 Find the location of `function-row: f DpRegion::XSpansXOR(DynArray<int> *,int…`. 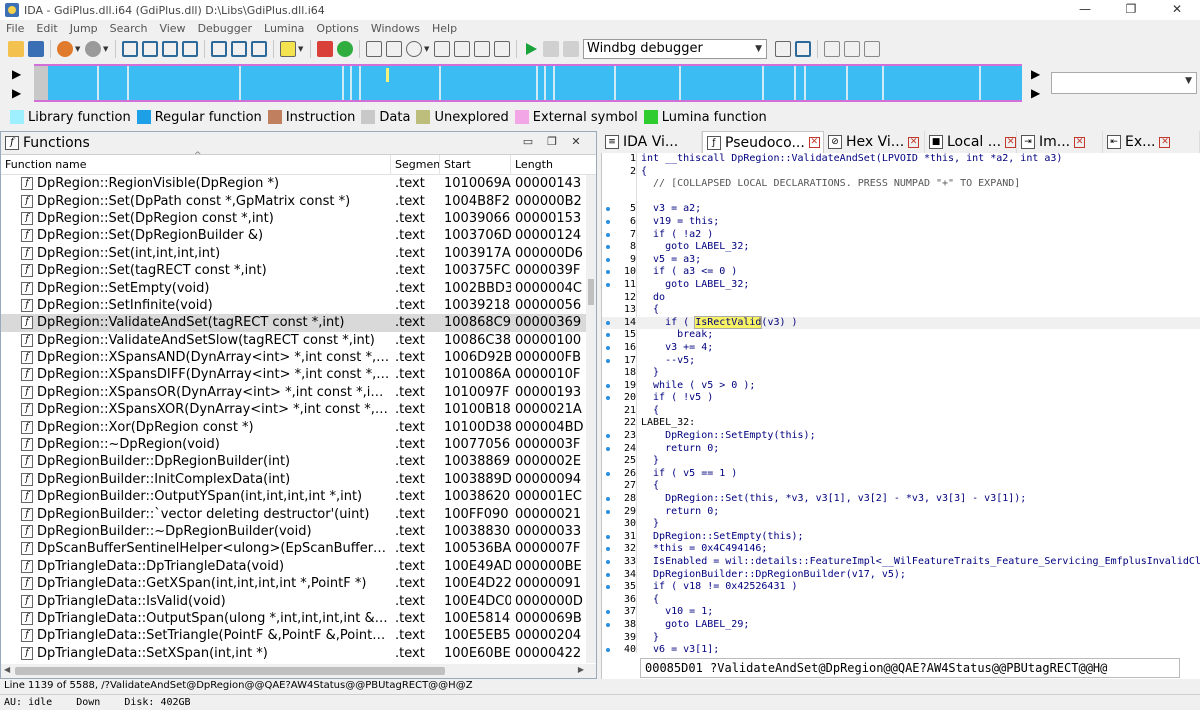

function-row: f DpRegion::XSpansXOR(DynArray<int> *,int… is located at coordinates (298, 409).